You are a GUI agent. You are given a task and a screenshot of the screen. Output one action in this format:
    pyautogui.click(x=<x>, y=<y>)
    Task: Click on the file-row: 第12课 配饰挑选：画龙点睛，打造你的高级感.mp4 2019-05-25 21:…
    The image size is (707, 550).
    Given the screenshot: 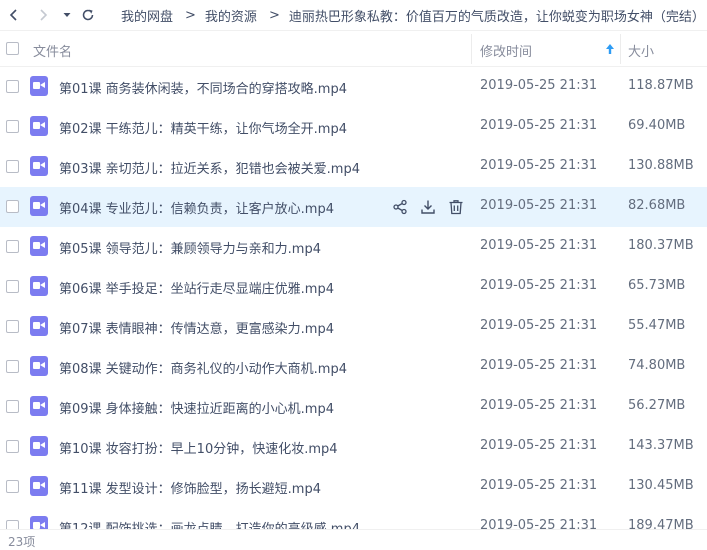 What is the action you would take?
    pyautogui.click(x=353, y=518)
    